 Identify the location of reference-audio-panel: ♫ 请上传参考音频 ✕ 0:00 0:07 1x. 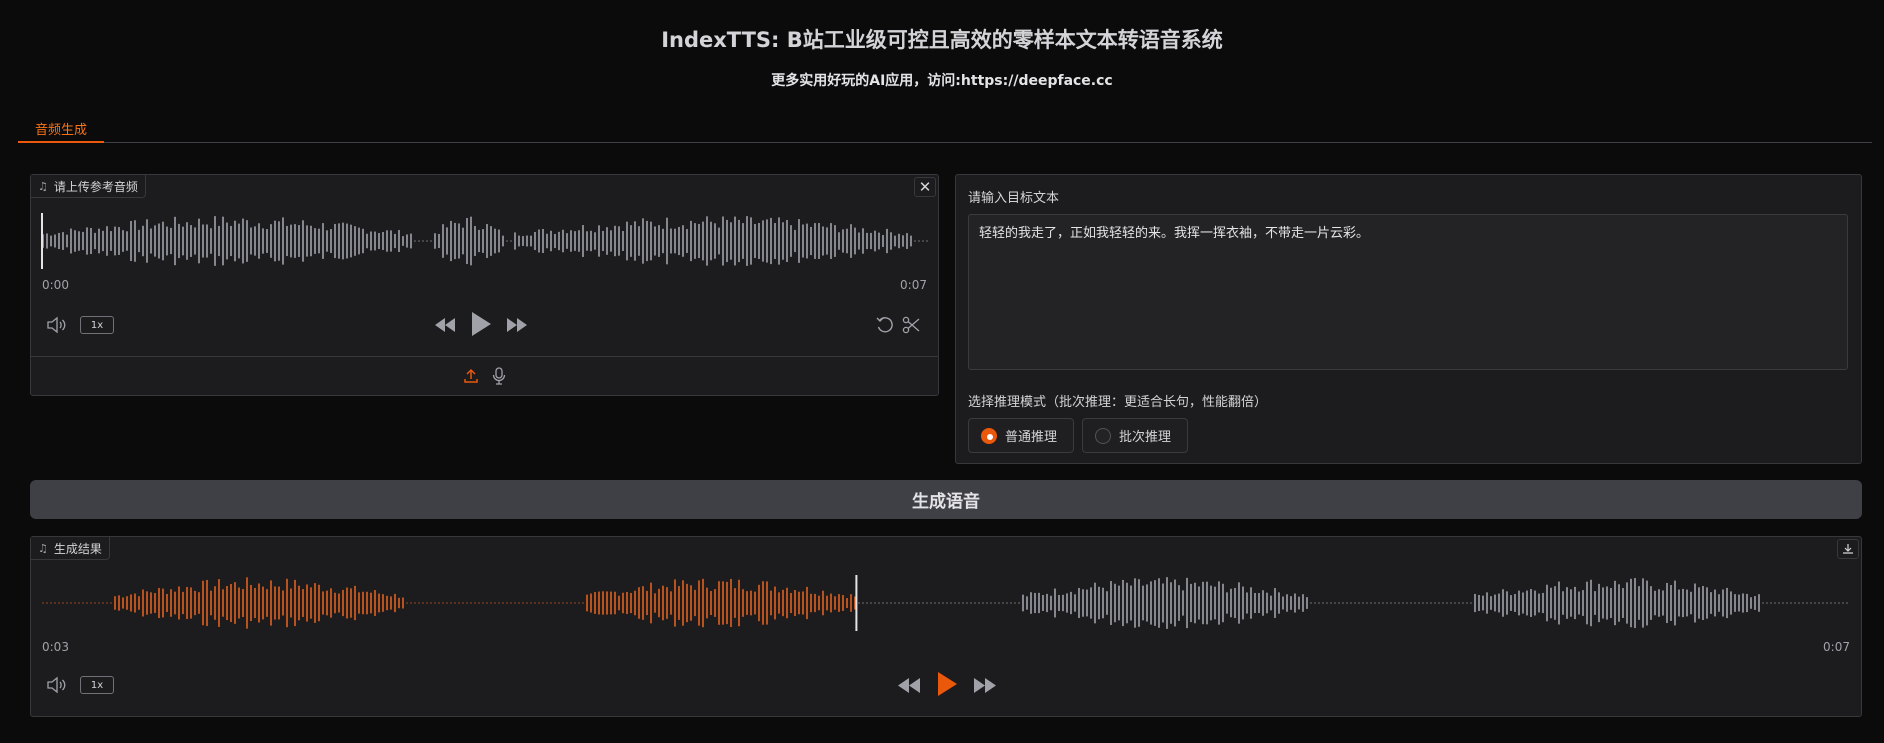
(484, 285).